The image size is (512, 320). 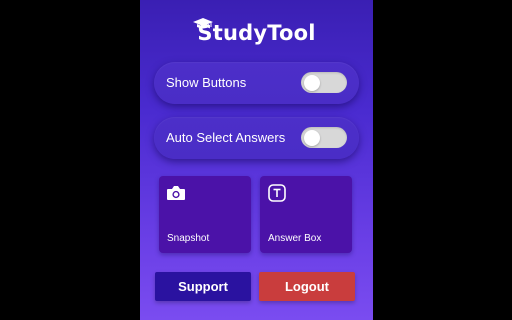 What do you see at coordinates (205, 214) in the screenshot?
I see `snapshot-tile: Snapshot` at bounding box center [205, 214].